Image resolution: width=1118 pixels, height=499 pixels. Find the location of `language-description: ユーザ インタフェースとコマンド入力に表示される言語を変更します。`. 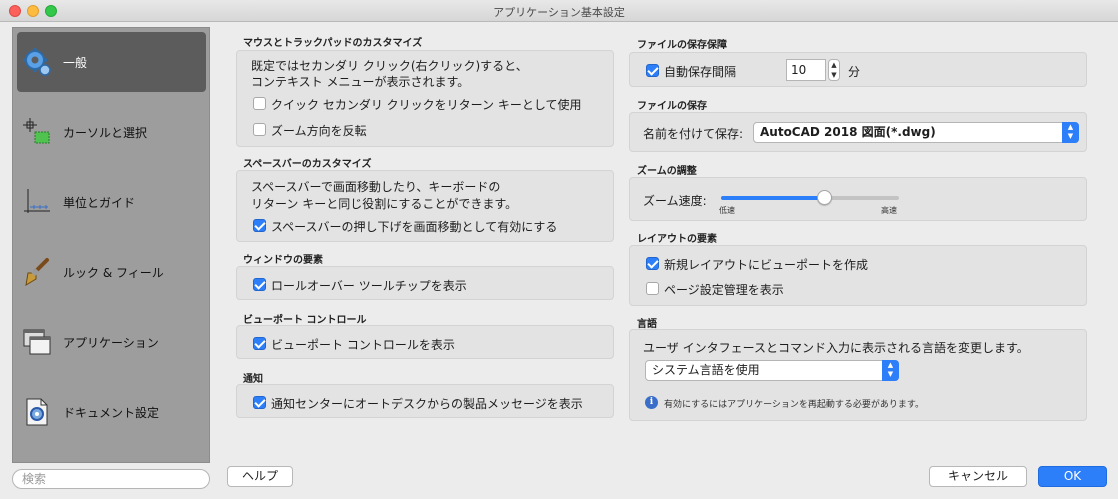

language-description: ユーザ インタフェースとコマンド入力に表示される言語を変更します。 is located at coordinates (836, 348).